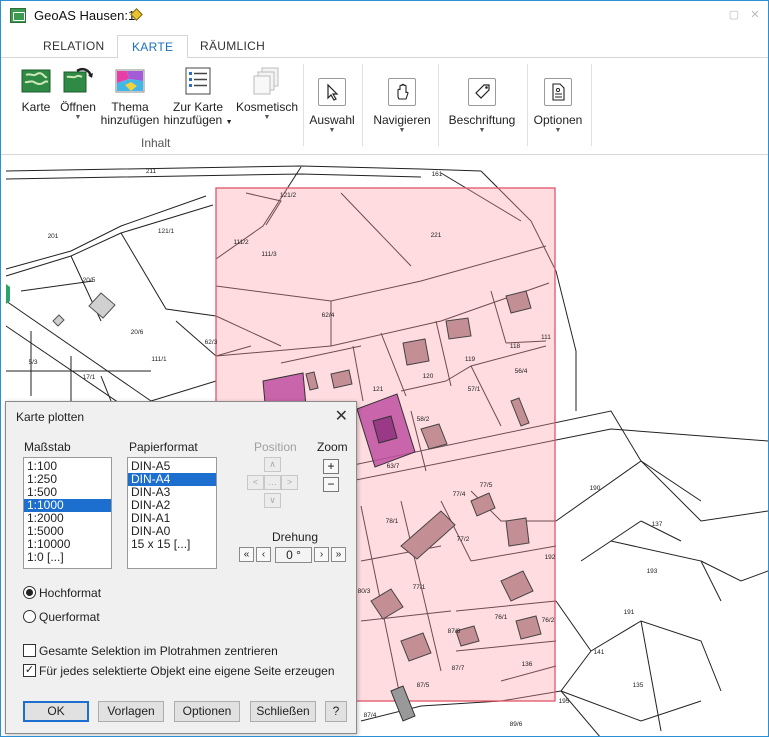  Describe the element at coordinates (89, 377) in the screenshot. I see `parcel-label: 17/1` at that location.